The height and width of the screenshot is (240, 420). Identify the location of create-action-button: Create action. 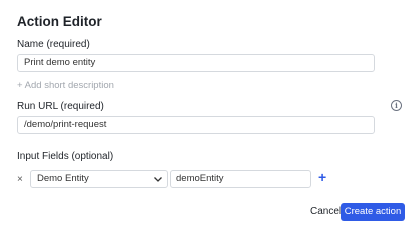
(373, 212).